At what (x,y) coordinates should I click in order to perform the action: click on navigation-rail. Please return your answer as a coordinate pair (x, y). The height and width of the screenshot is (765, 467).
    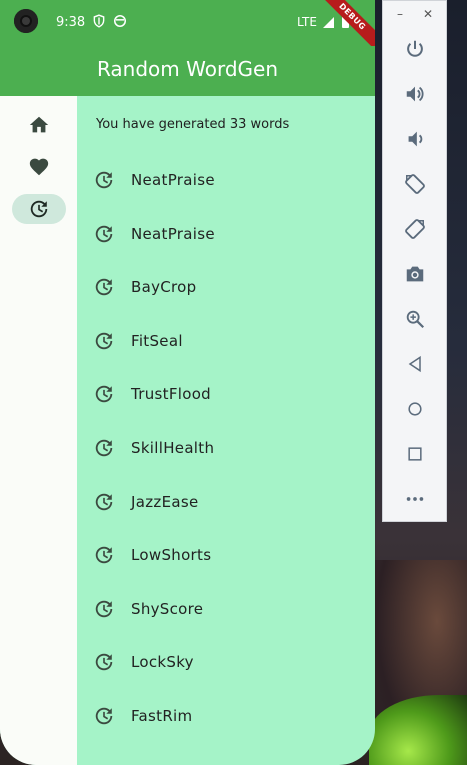
    Looking at the image, I should click on (38, 430).